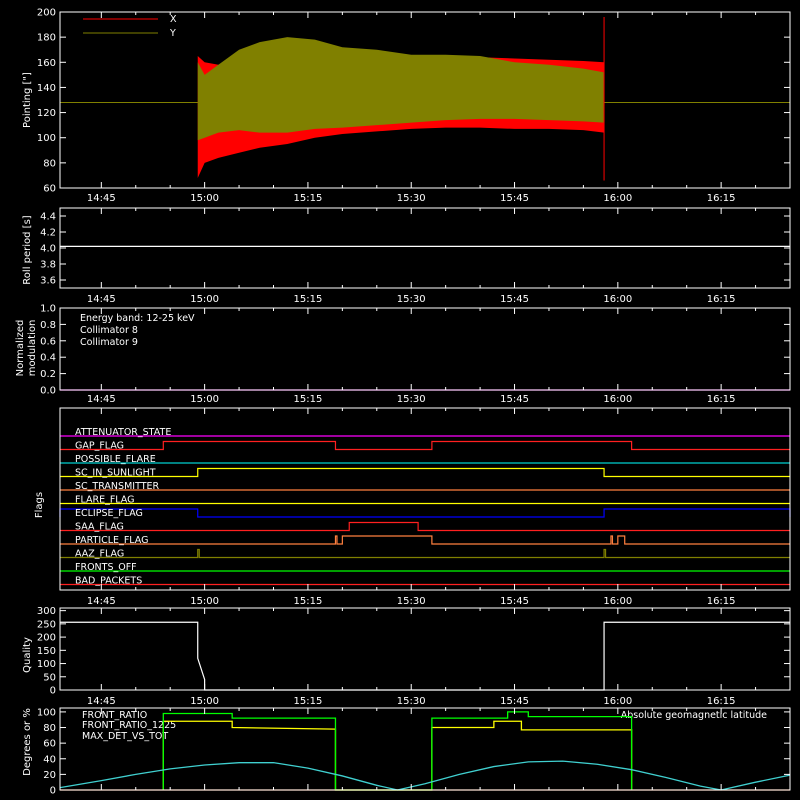  I want to click on pointing-xtick-label: 15:15, so click(308, 198).